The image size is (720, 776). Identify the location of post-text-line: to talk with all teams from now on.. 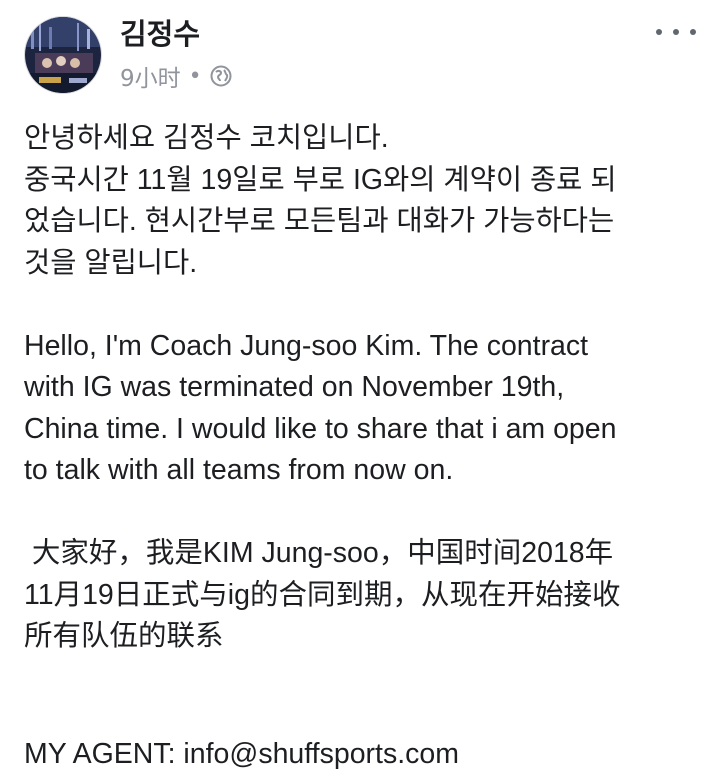
(239, 470).